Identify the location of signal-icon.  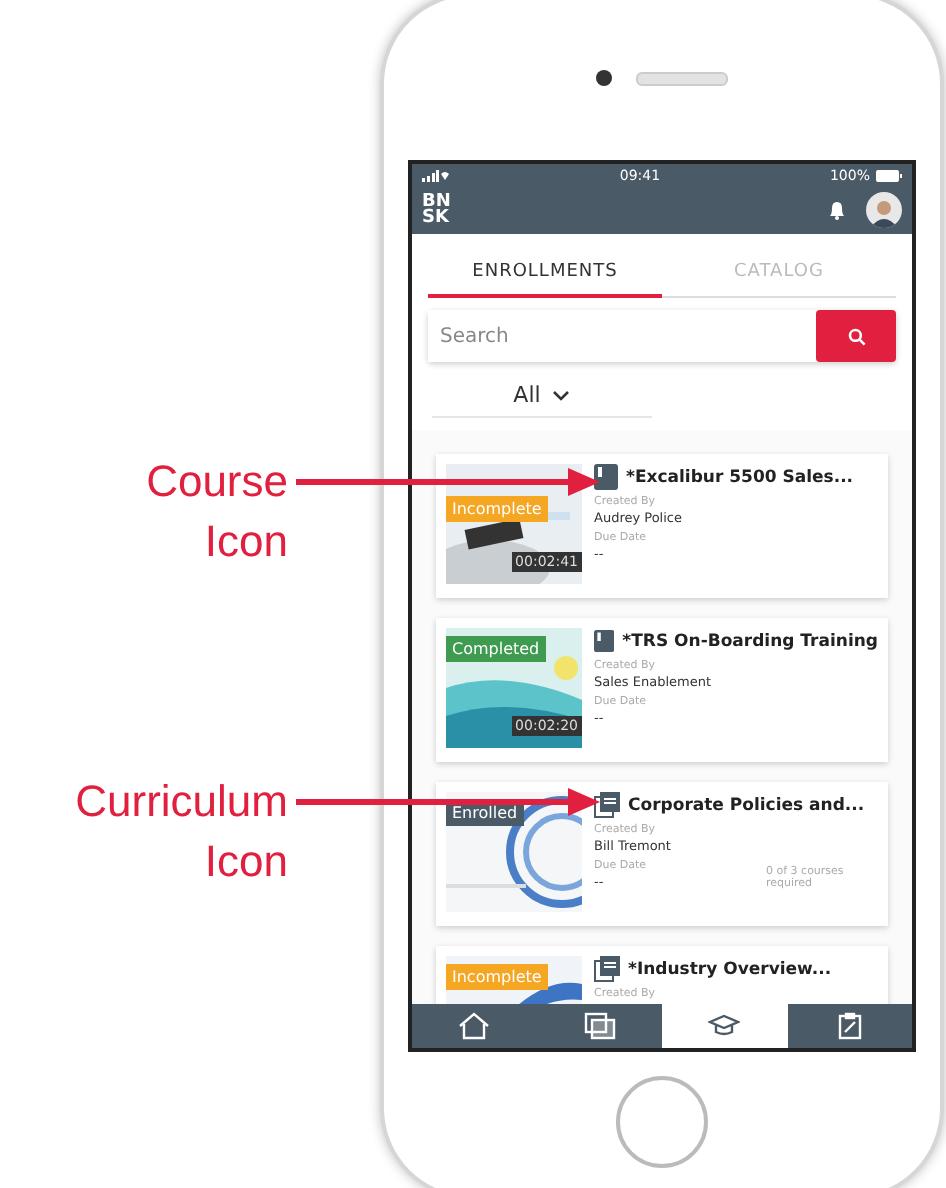
(436, 175).